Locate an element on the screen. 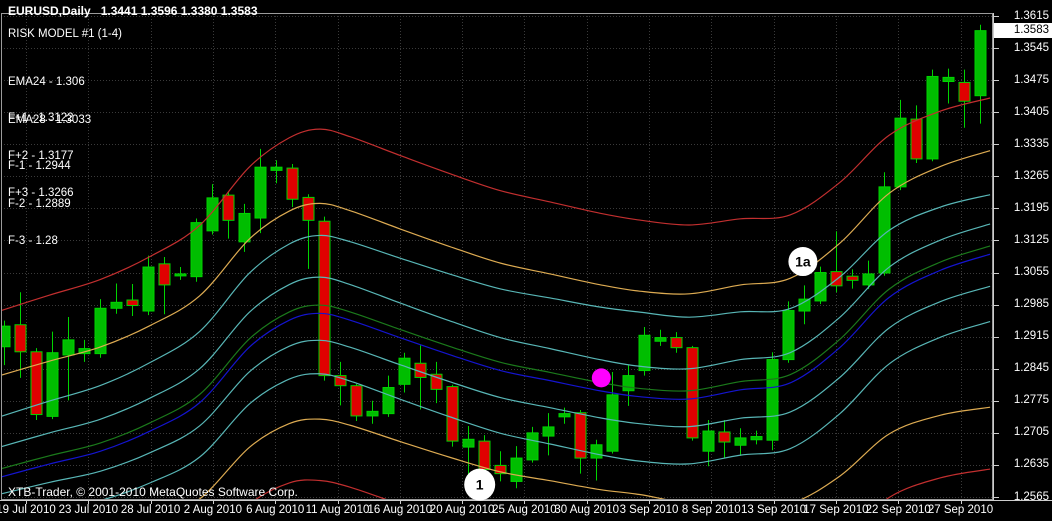 Image resolution: width=1052 pixels, height=521 pixels. balloon-marker-label: 1a is located at coordinates (803, 262).